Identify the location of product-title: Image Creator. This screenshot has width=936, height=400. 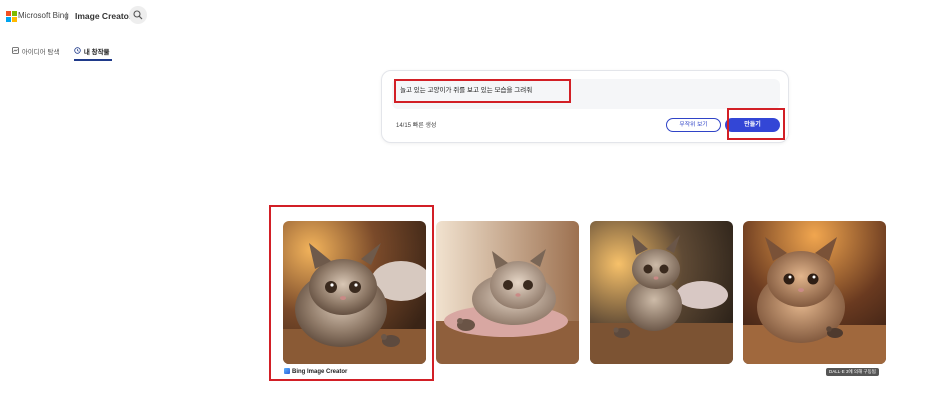
(103, 16).